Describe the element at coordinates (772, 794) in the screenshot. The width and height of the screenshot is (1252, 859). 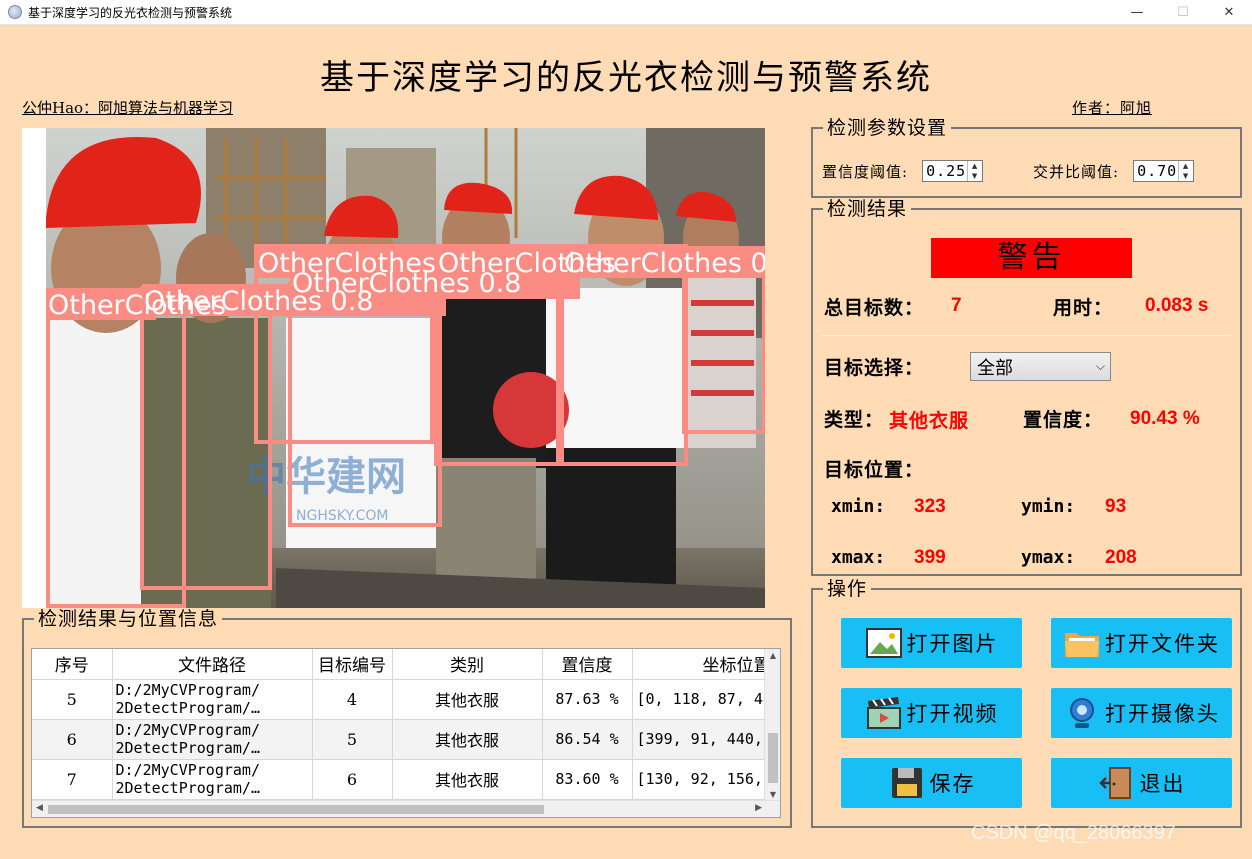
I see `scroll-down-icon: ▼` at that location.